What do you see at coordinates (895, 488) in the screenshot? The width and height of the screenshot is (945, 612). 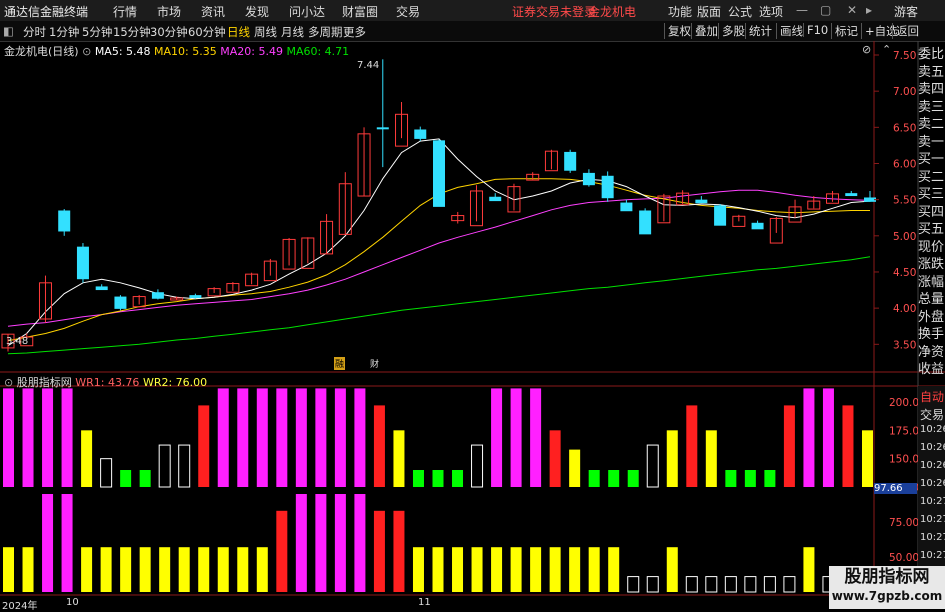 I see `current-value-badge: 97.66` at bounding box center [895, 488].